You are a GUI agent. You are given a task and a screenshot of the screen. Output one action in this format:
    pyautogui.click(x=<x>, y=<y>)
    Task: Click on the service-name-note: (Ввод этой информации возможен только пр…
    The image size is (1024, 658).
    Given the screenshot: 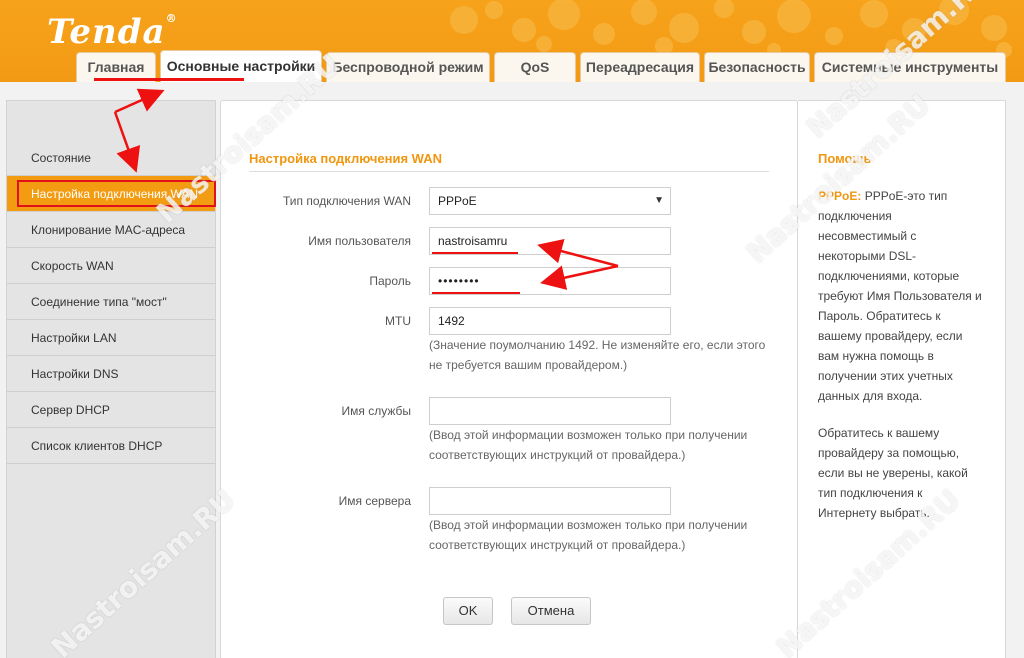 What is the action you would take?
    pyautogui.click(x=604, y=445)
    